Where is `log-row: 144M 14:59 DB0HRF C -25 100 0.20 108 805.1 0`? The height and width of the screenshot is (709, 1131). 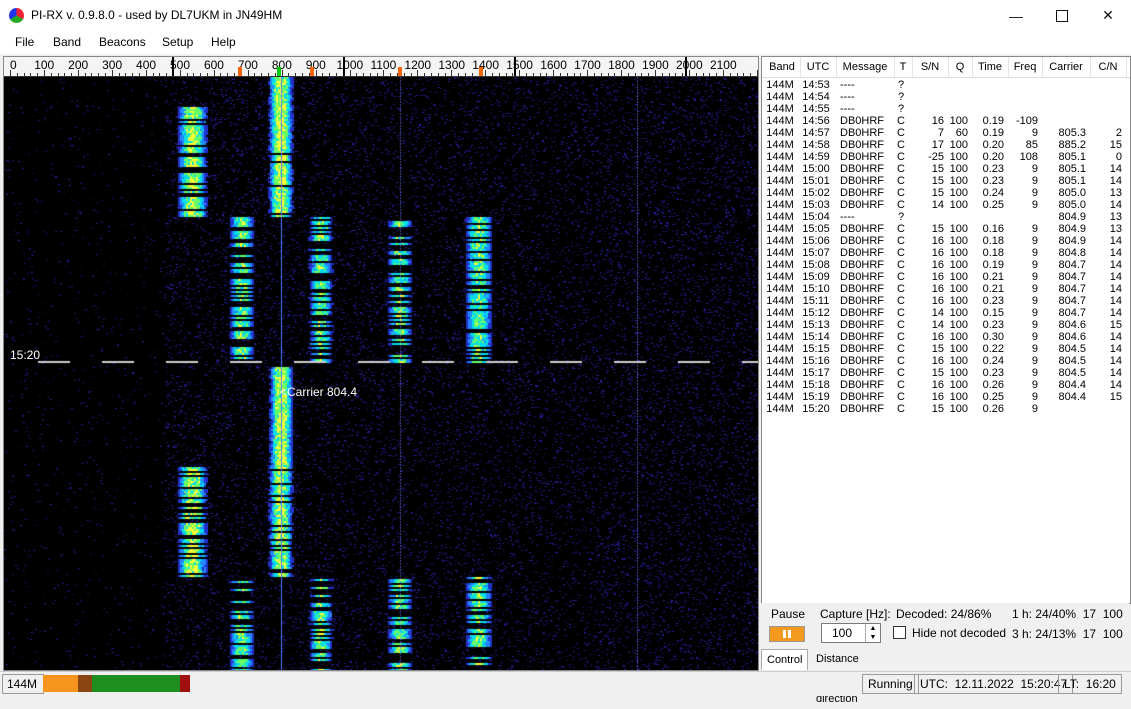 log-row: 144M 14:59 DB0HRF C -25 100 0.20 108 805.1 0 is located at coordinates (946, 157).